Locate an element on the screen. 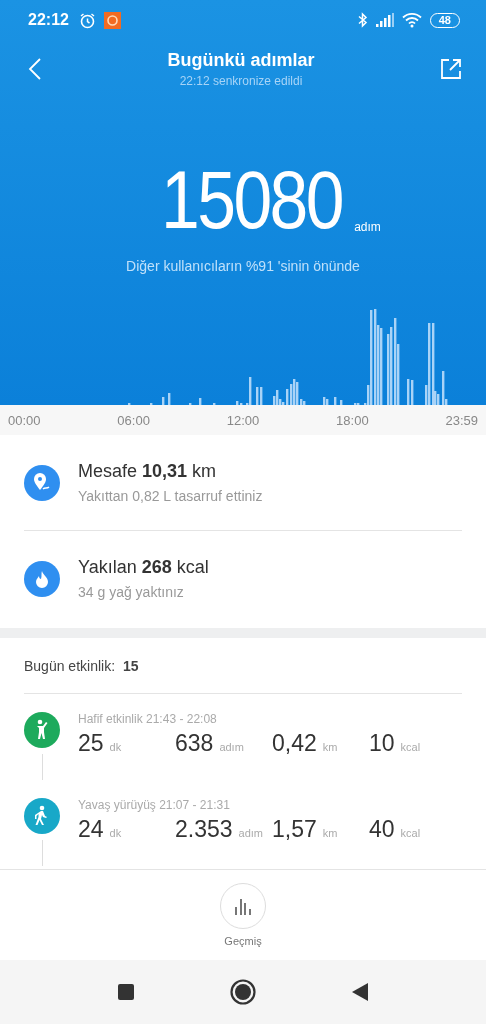 This screenshot has height=1024, width=486. stat-value: 10 is located at coordinates (382, 743).